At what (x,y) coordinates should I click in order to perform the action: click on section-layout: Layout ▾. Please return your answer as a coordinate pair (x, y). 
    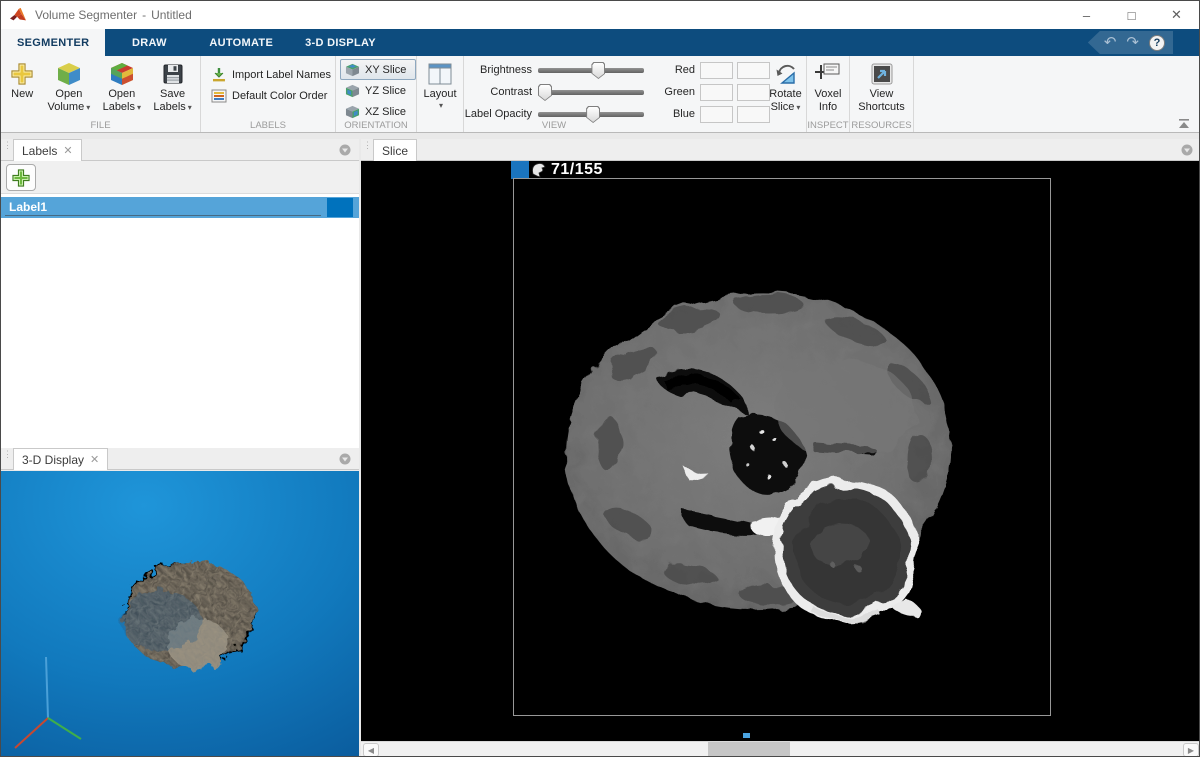
    Looking at the image, I should click on (440, 94).